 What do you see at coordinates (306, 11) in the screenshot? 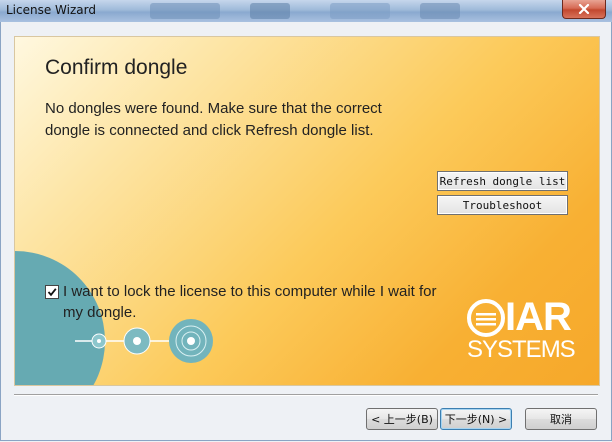
I see `title-bar: License Wizard` at bounding box center [306, 11].